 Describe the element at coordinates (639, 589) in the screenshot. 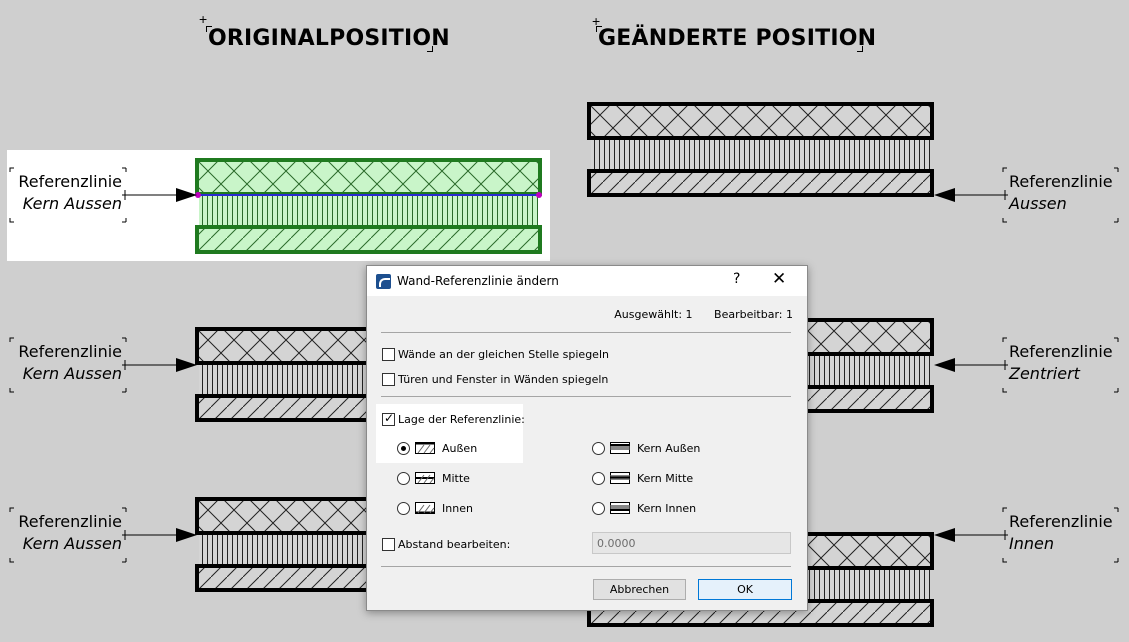

I see `cancel-button: Abbrechen` at that location.